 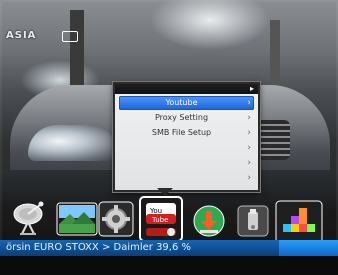 I want to click on menu-title-bar: ▸, so click(x=186, y=89).